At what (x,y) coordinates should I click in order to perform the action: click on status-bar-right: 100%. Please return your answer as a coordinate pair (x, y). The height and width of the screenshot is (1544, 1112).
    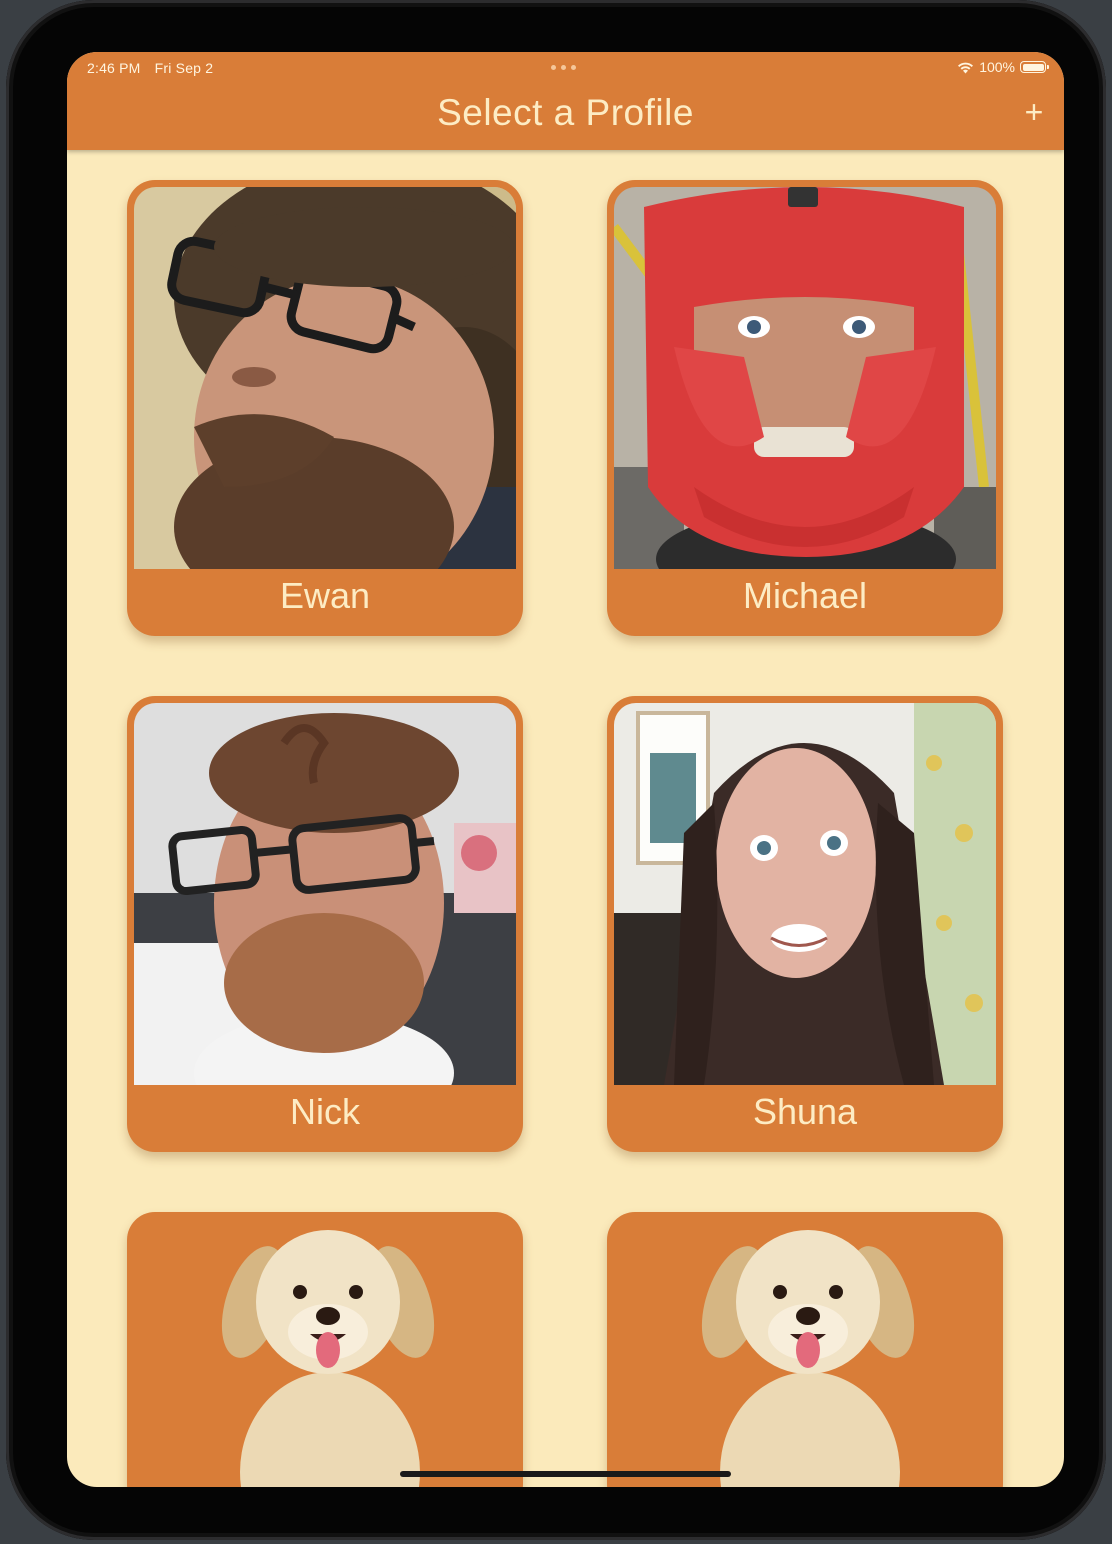
    Looking at the image, I should click on (1003, 67).